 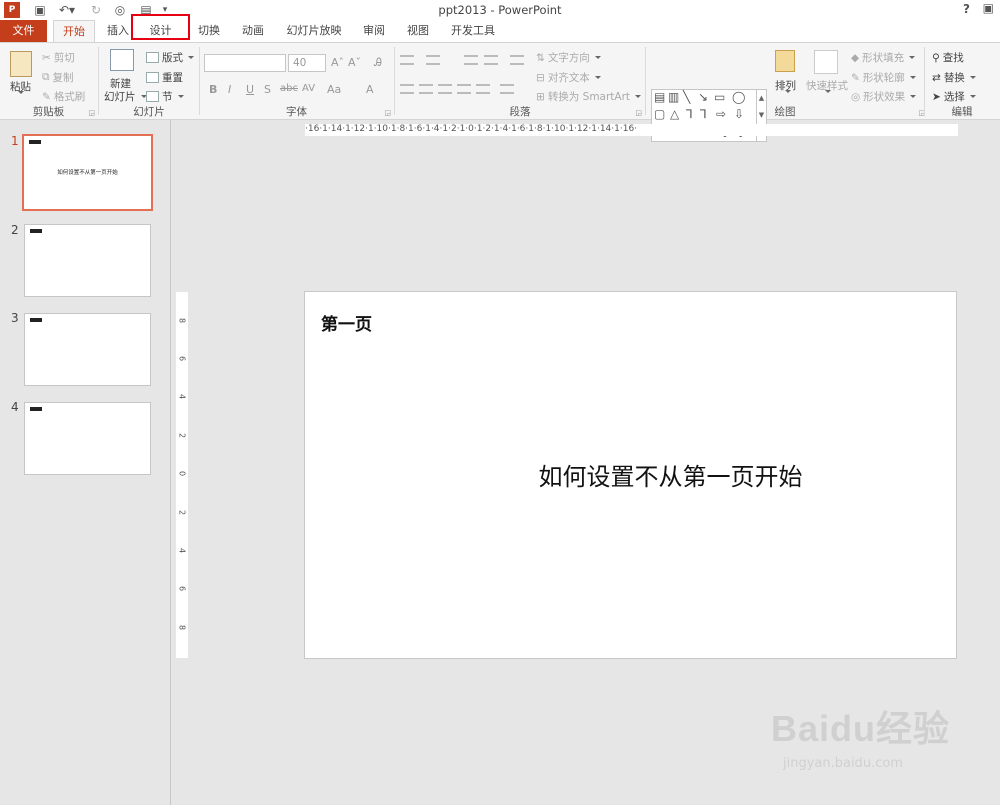 I want to click on shape-effects-label: 形状效果, so click(x=884, y=97).